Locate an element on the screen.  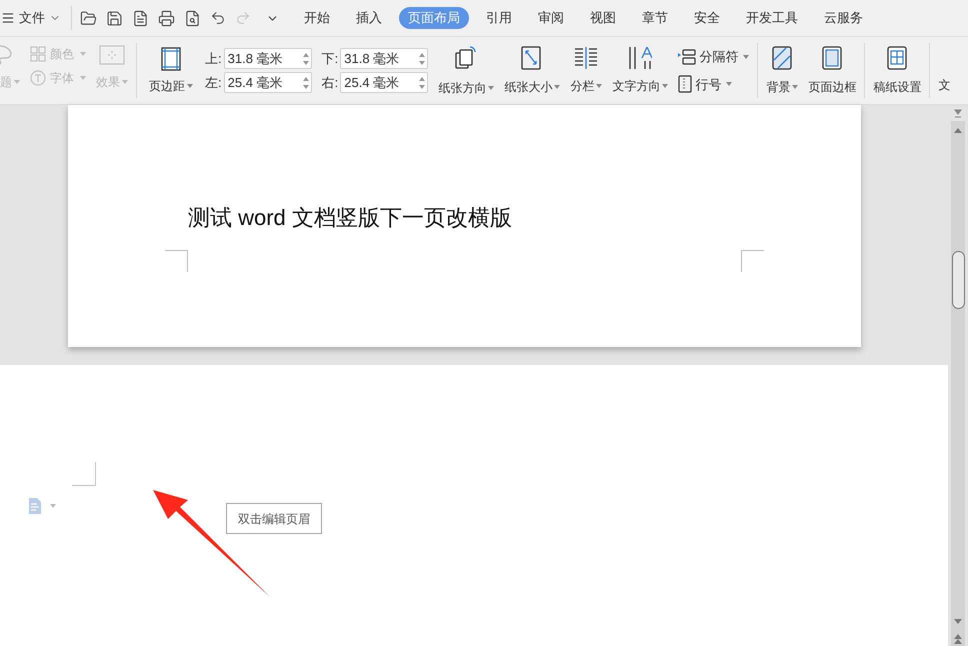
undo-icon is located at coordinates (218, 18).